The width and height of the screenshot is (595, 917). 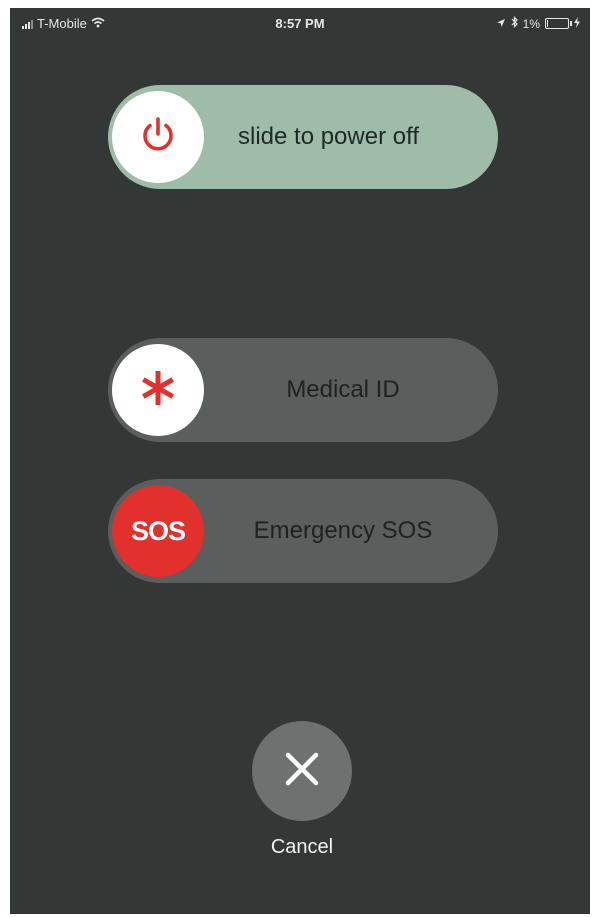 I want to click on power-off-knob, so click(x=158, y=137).